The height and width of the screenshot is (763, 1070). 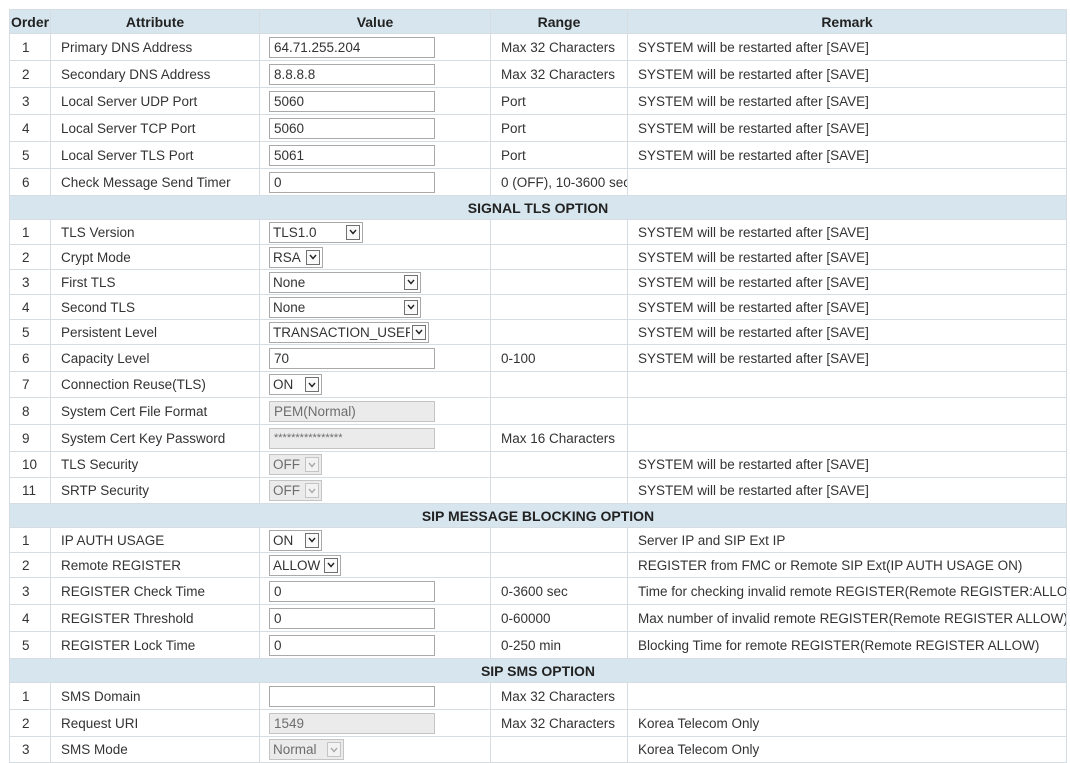 What do you see at coordinates (30, 490) in the screenshot?
I see `row-order: 11` at bounding box center [30, 490].